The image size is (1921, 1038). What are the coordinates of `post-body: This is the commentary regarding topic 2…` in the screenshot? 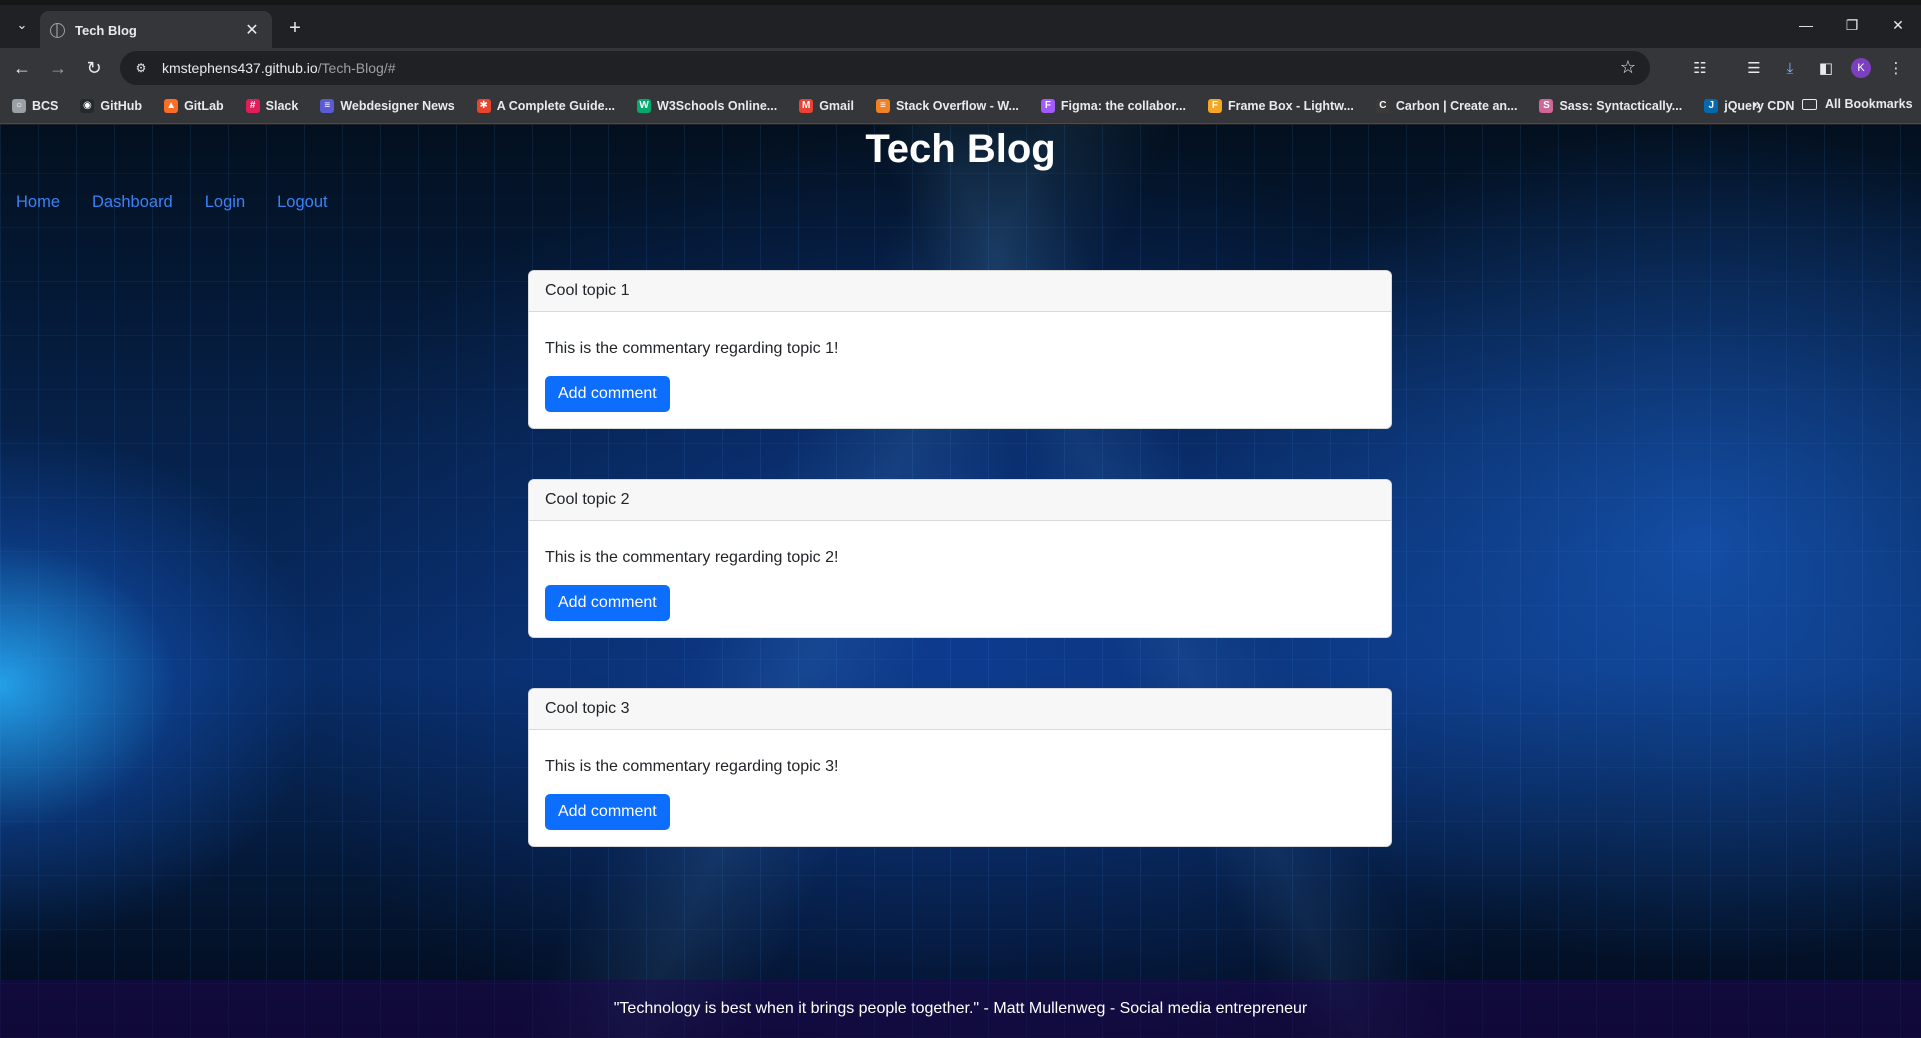 It's located at (960, 579).